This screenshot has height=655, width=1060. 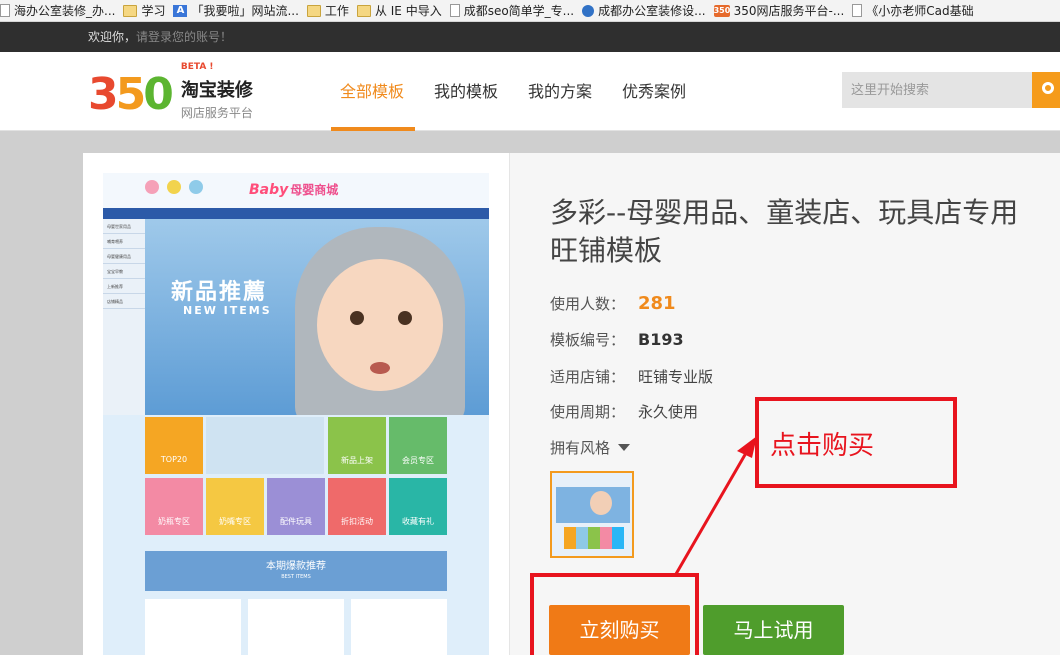 What do you see at coordinates (747, 447) in the screenshot?
I see `annotation-arrow-head` at bounding box center [747, 447].